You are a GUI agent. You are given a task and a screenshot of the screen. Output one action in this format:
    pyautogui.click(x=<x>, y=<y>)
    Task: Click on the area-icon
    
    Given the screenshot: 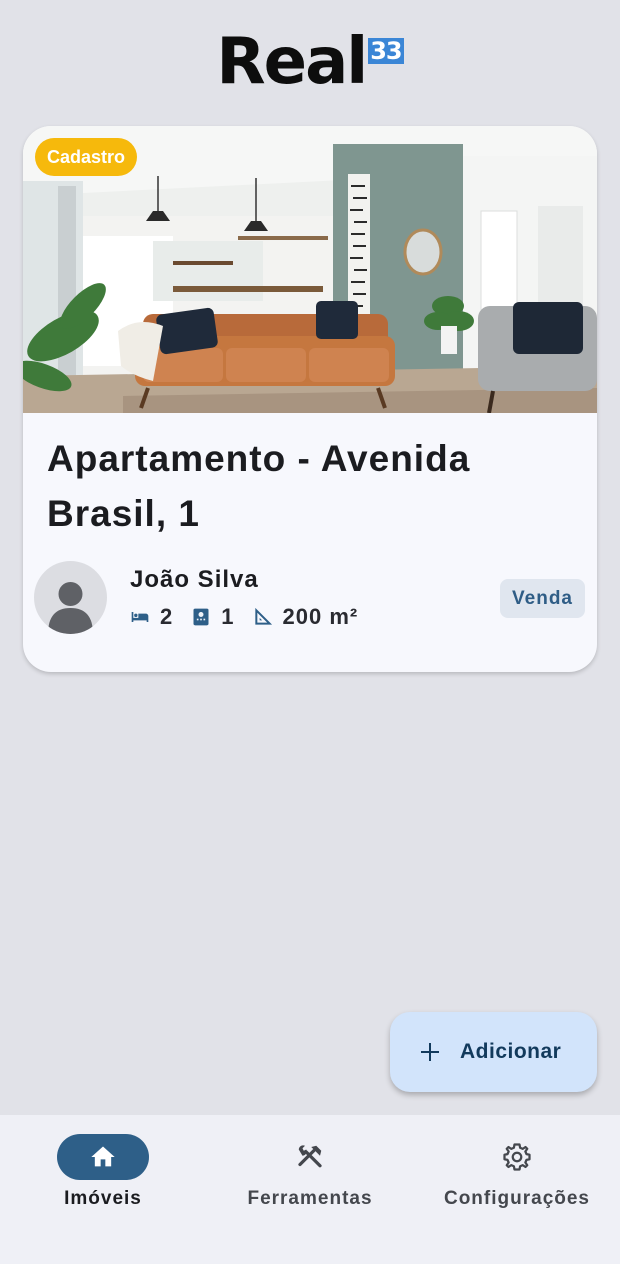 What is the action you would take?
    pyautogui.click(x=263, y=616)
    